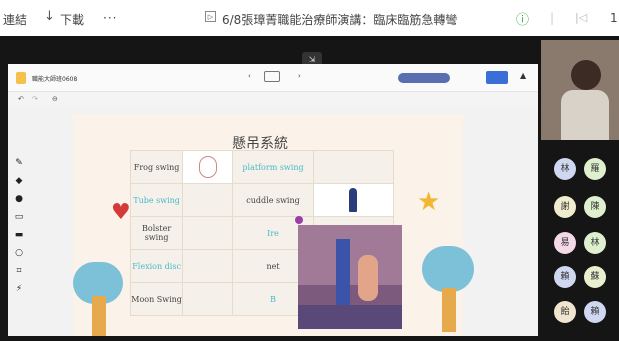  What do you see at coordinates (448, 269) in the screenshot?
I see `tree-right-illustration` at bounding box center [448, 269].